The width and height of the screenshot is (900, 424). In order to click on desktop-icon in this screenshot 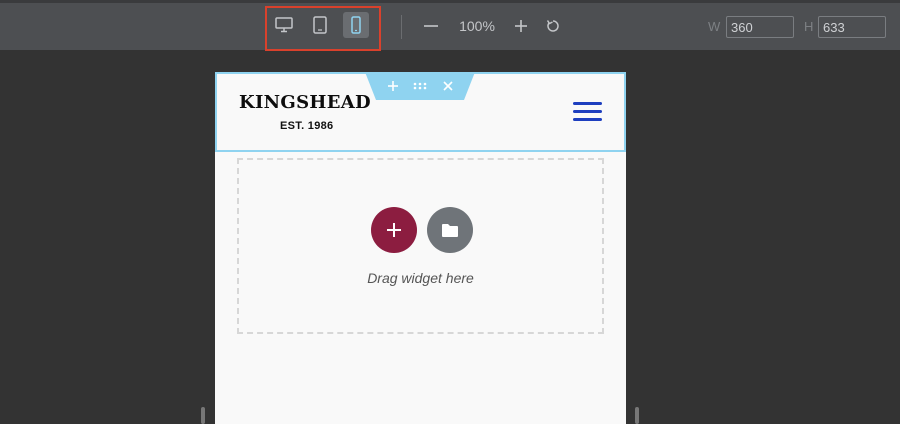, I will do `click(284, 25)`.